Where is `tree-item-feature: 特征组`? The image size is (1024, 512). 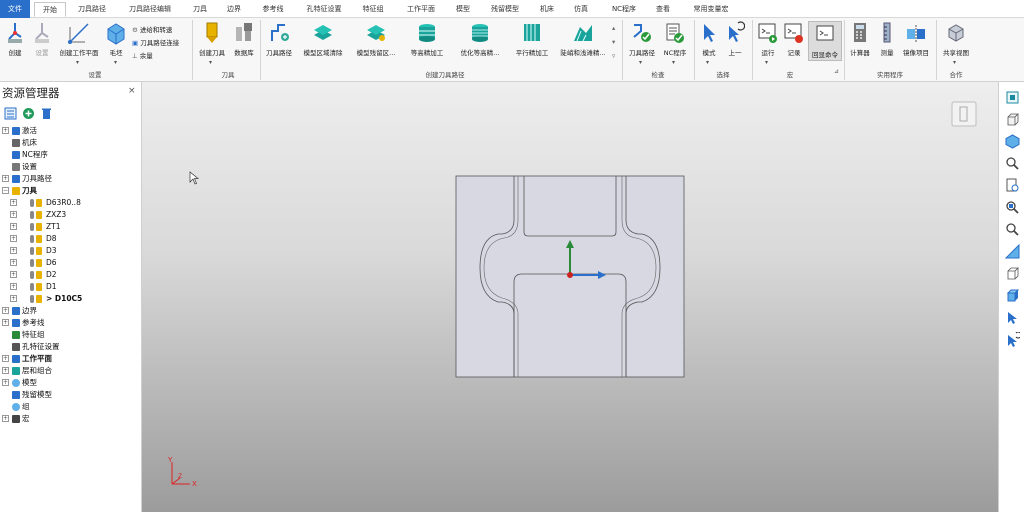 tree-item-feature: 特征组 is located at coordinates (69, 335).